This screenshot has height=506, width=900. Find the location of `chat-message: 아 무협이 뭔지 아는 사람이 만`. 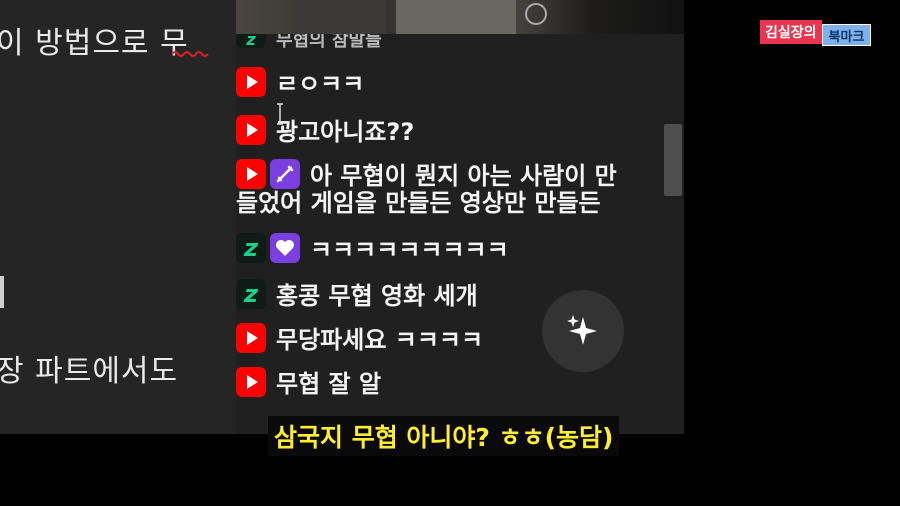

chat-message: 아 무협이 뭔지 아는 사람이 만 is located at coordinates (426, 173).